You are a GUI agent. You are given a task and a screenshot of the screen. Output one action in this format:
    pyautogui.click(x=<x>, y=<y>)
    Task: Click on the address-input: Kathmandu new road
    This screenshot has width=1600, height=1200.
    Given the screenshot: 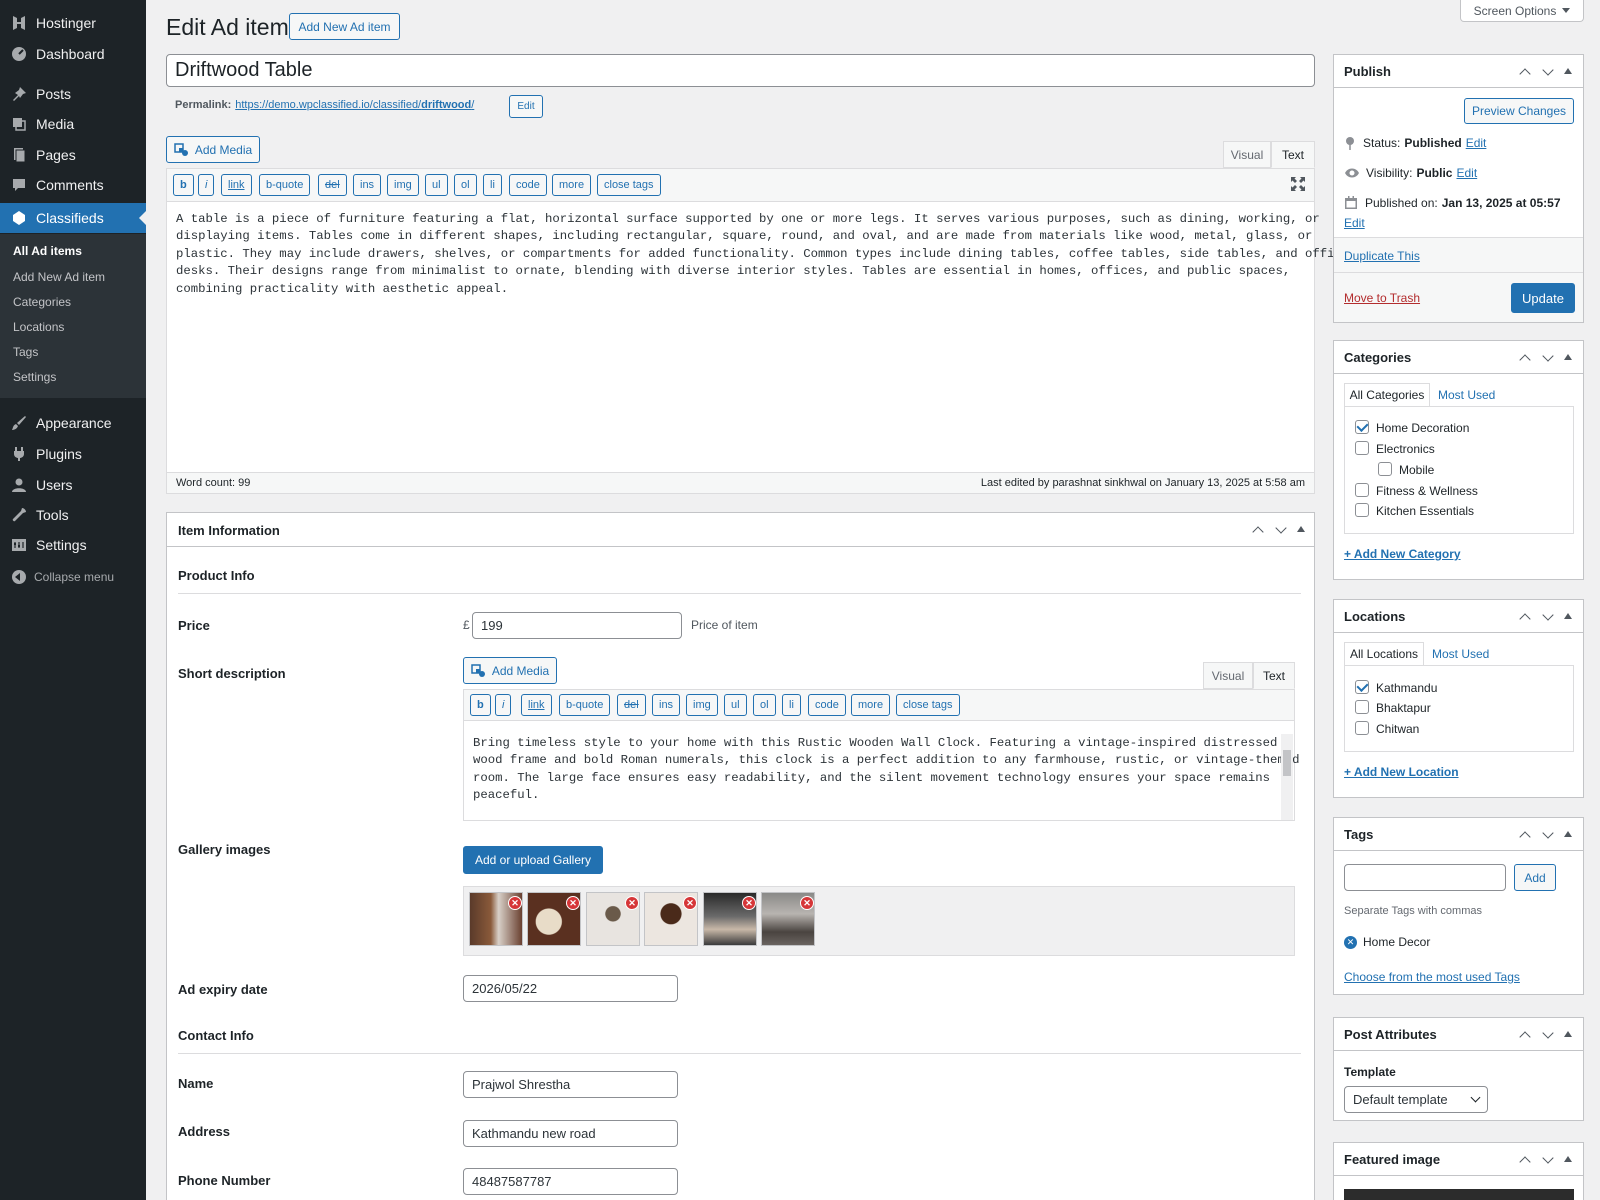 What is the action you would take?
    pyautogui.click(x=570, y=1133)
    